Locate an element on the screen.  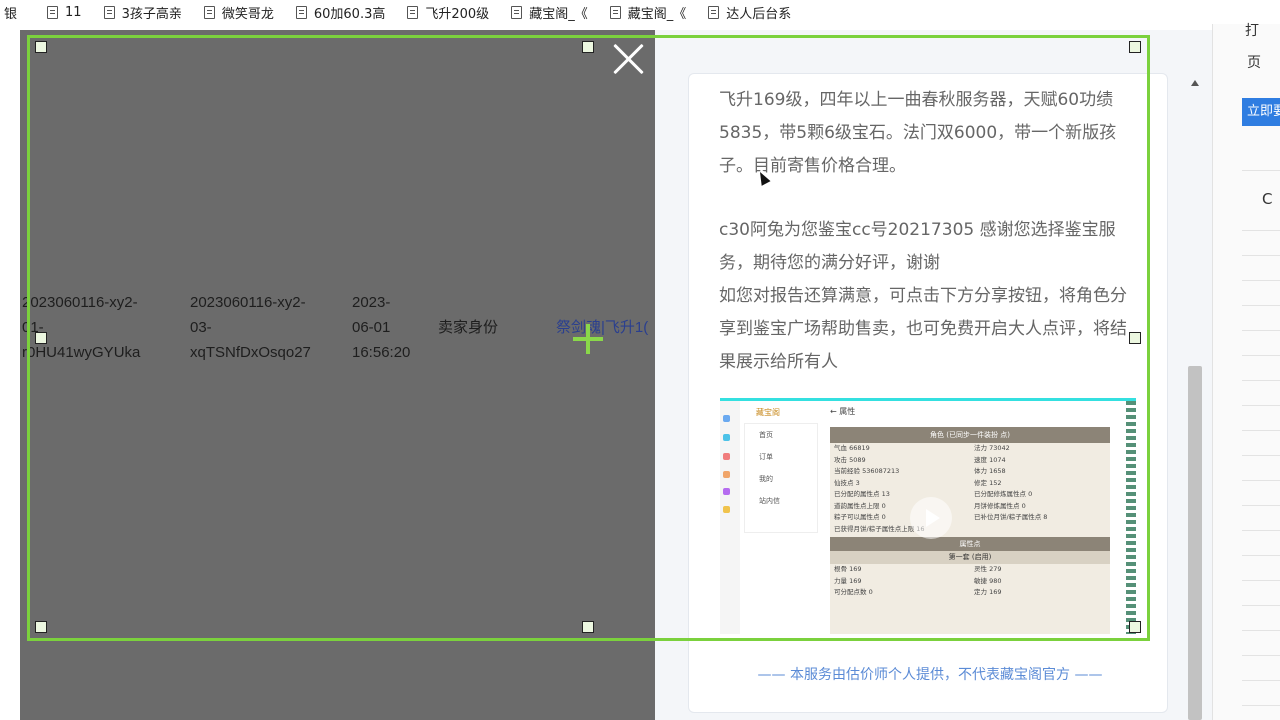
table-cell-identity: 卖家身份 is located at coordinates (468, 327).